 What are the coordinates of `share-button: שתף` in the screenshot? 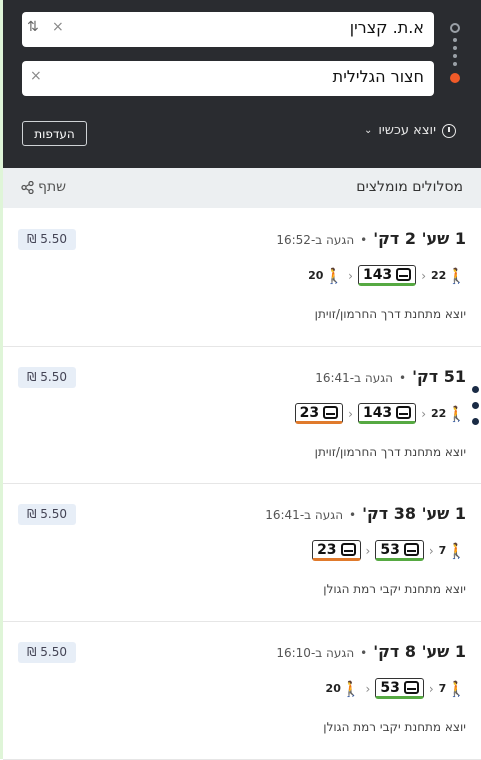 It's located at (43, 187).